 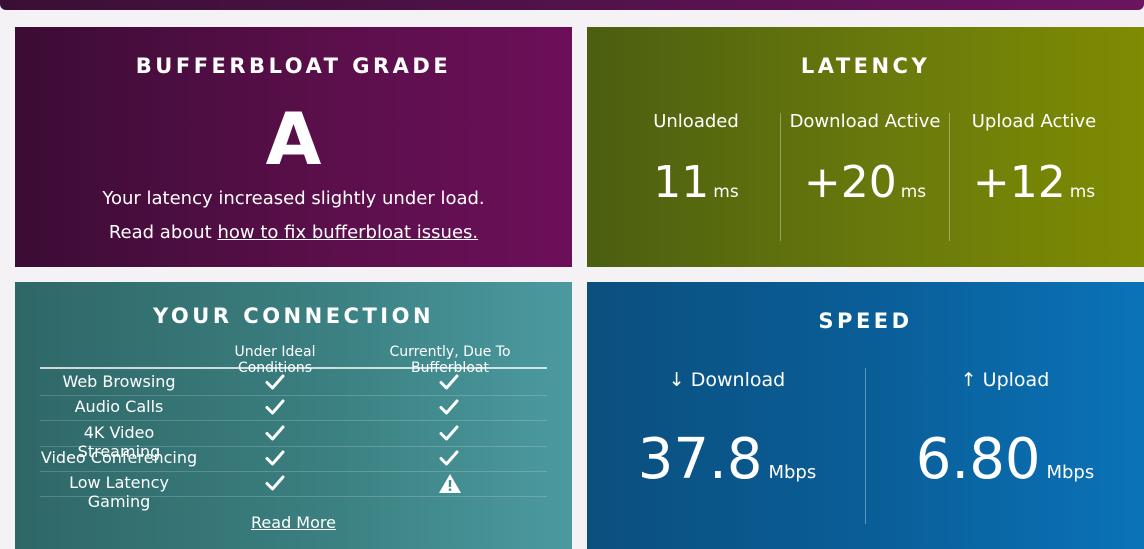 What do you see at coordinates (696, 121) in the screenshot?
I see `latency-unloaded-label: Unloaded` at bounding box center [696, 121].